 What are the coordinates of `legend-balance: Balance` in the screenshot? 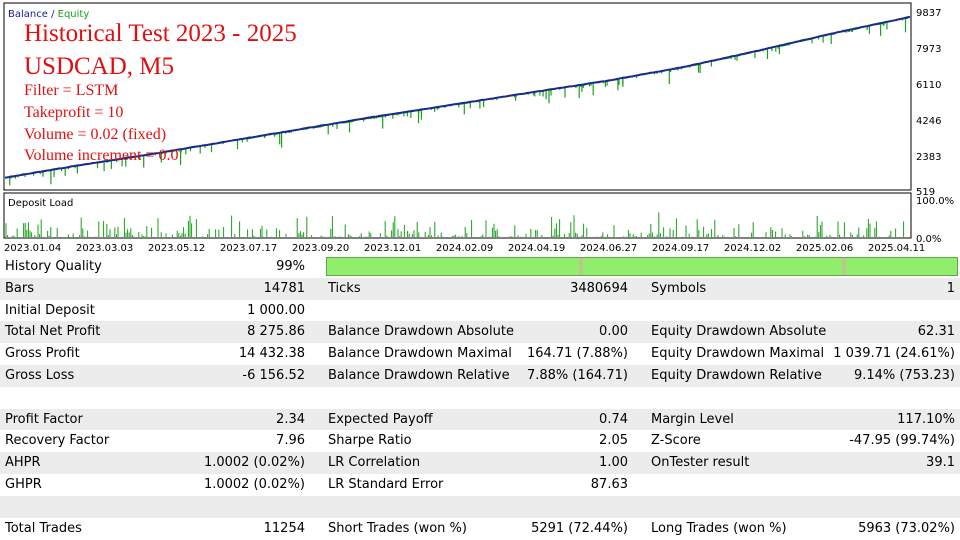 It's located at (28, 14).